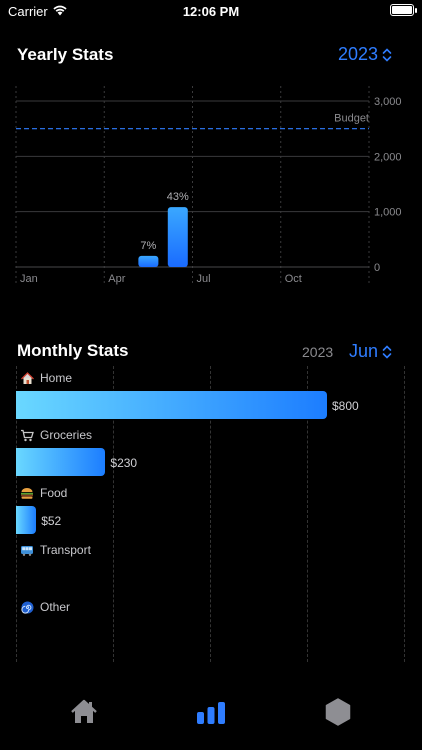 This screenshot has width=422, height=750. Describe the element at coordinates (27, 607) in the screenshot. I see `spiral-icon` at that location.